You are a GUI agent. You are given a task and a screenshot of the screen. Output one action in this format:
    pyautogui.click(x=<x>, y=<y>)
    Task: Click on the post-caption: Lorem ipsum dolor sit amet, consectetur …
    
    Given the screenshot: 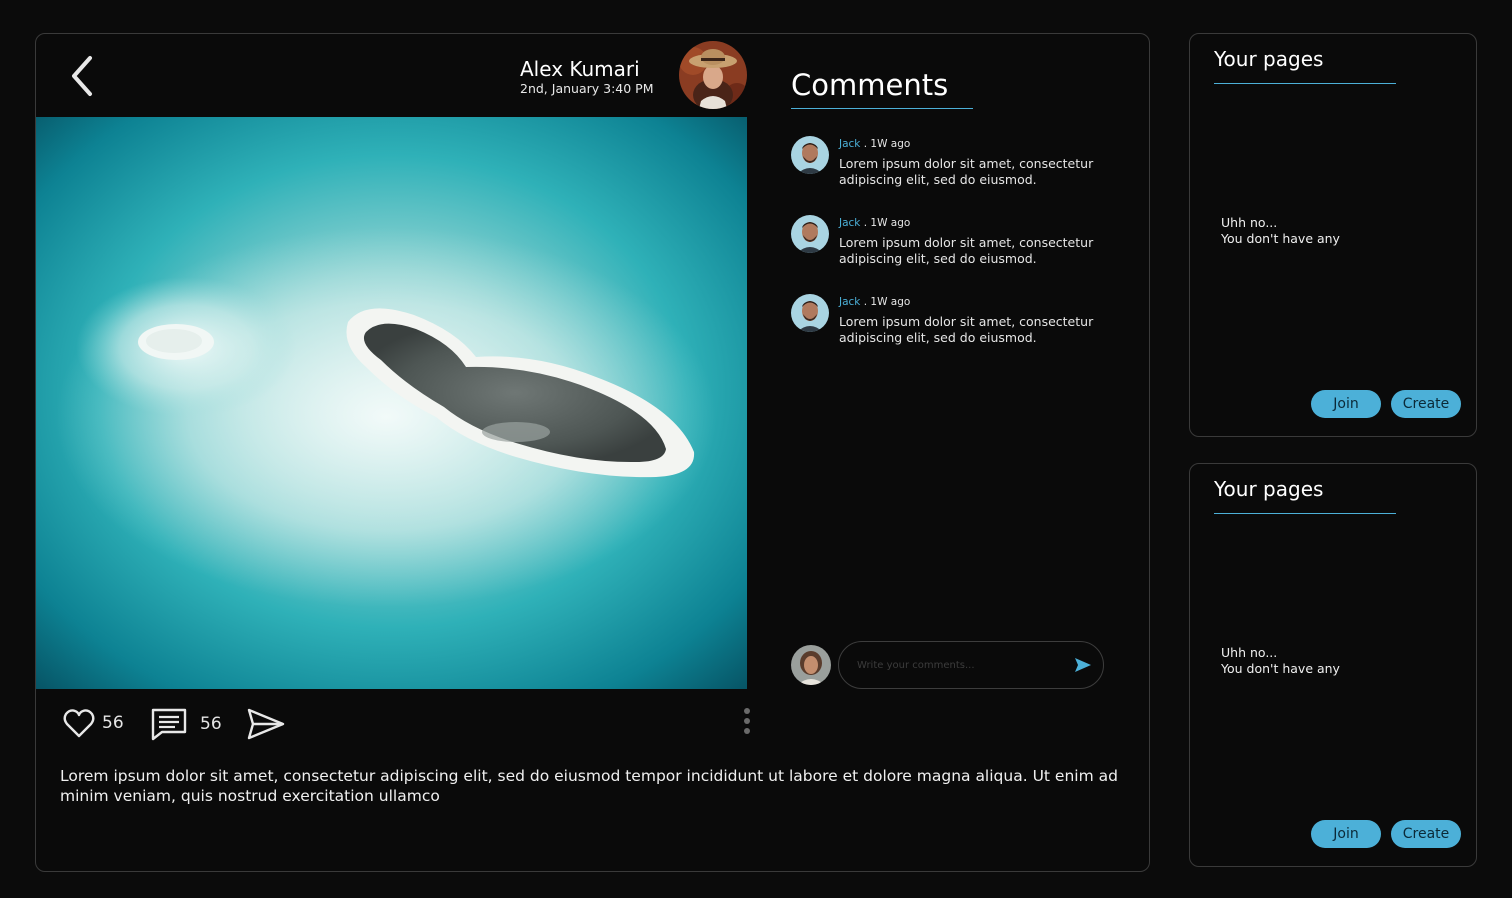 What is the action you would take?
    pyautogui.click(x=589, y=786)
    